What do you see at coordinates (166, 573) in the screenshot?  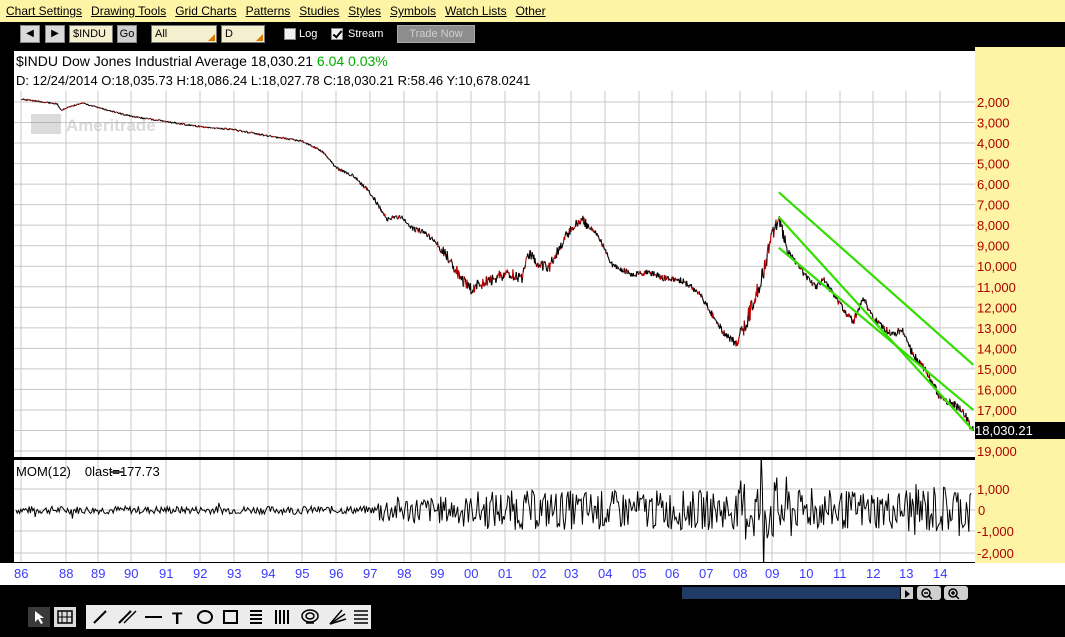 I see `x-tick-label: 91` at bounding box center [166, 573].